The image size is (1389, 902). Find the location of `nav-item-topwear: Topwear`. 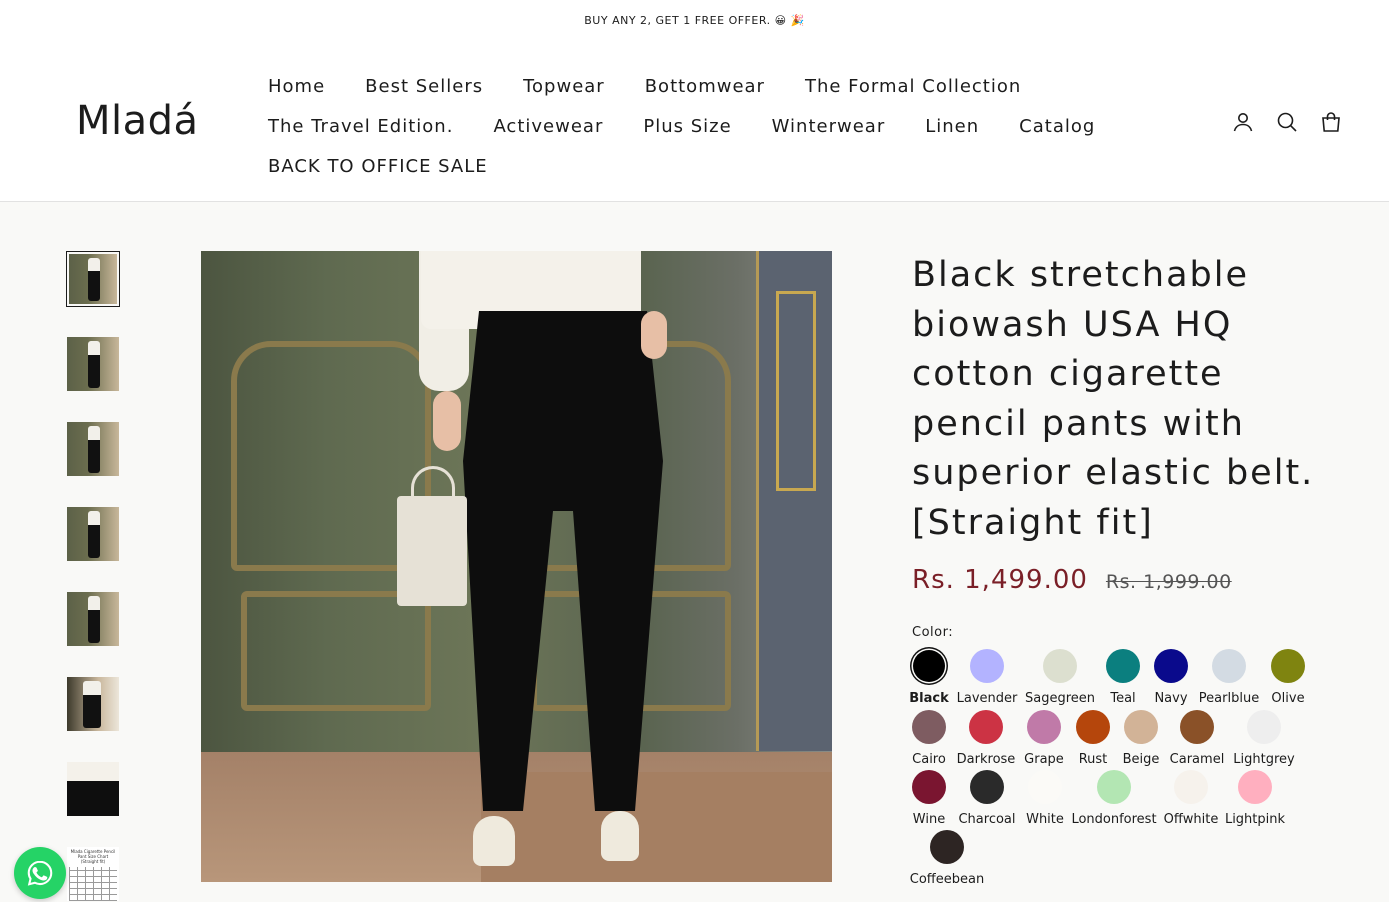

nav-item-topwear: Topwear is located at coordinates (564, 86).